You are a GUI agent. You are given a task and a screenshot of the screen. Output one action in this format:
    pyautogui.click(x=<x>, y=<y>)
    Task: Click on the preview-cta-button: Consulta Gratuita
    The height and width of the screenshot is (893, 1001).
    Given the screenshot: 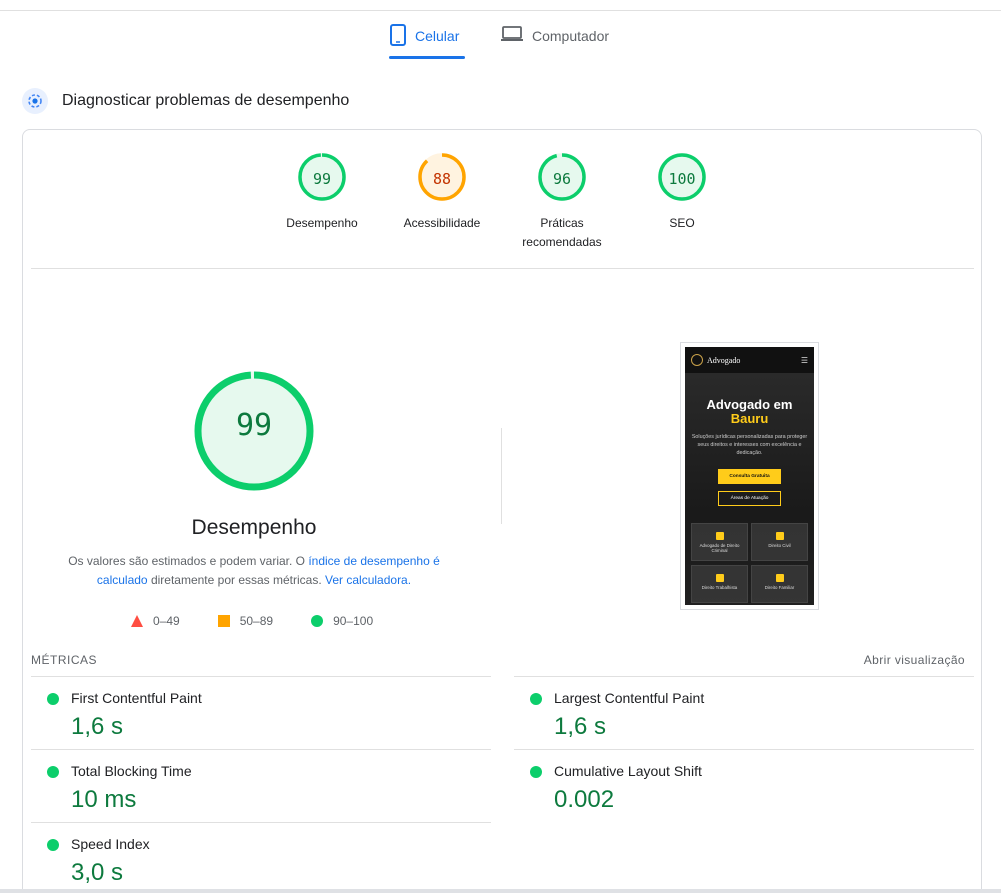 What is the action you would take?
    pyautogui.click(x=749, y=476)
    